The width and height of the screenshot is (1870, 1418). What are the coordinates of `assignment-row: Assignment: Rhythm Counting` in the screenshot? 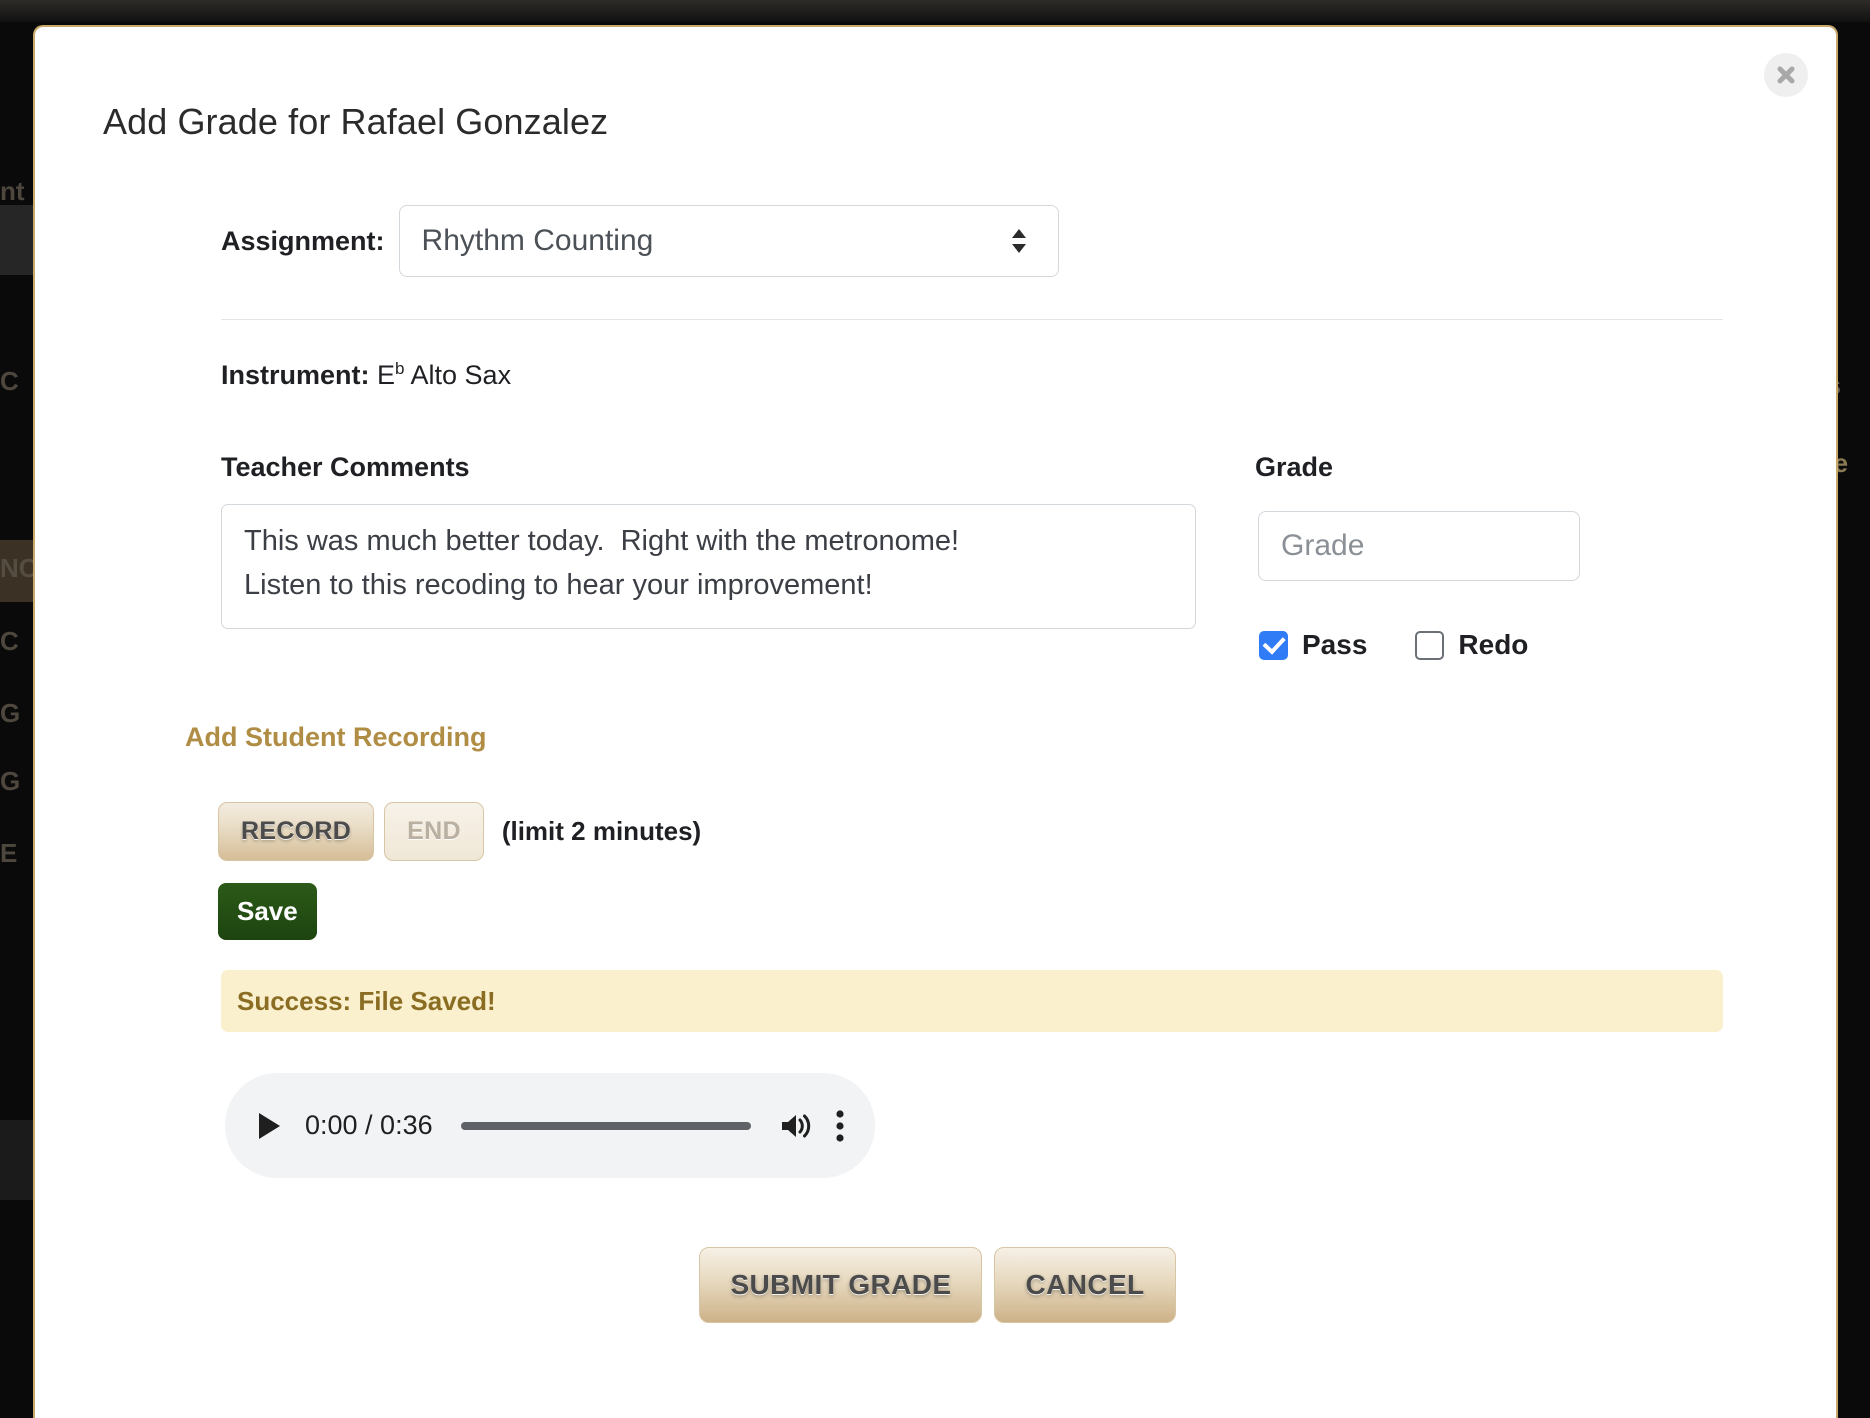 It's located at (640, 241).